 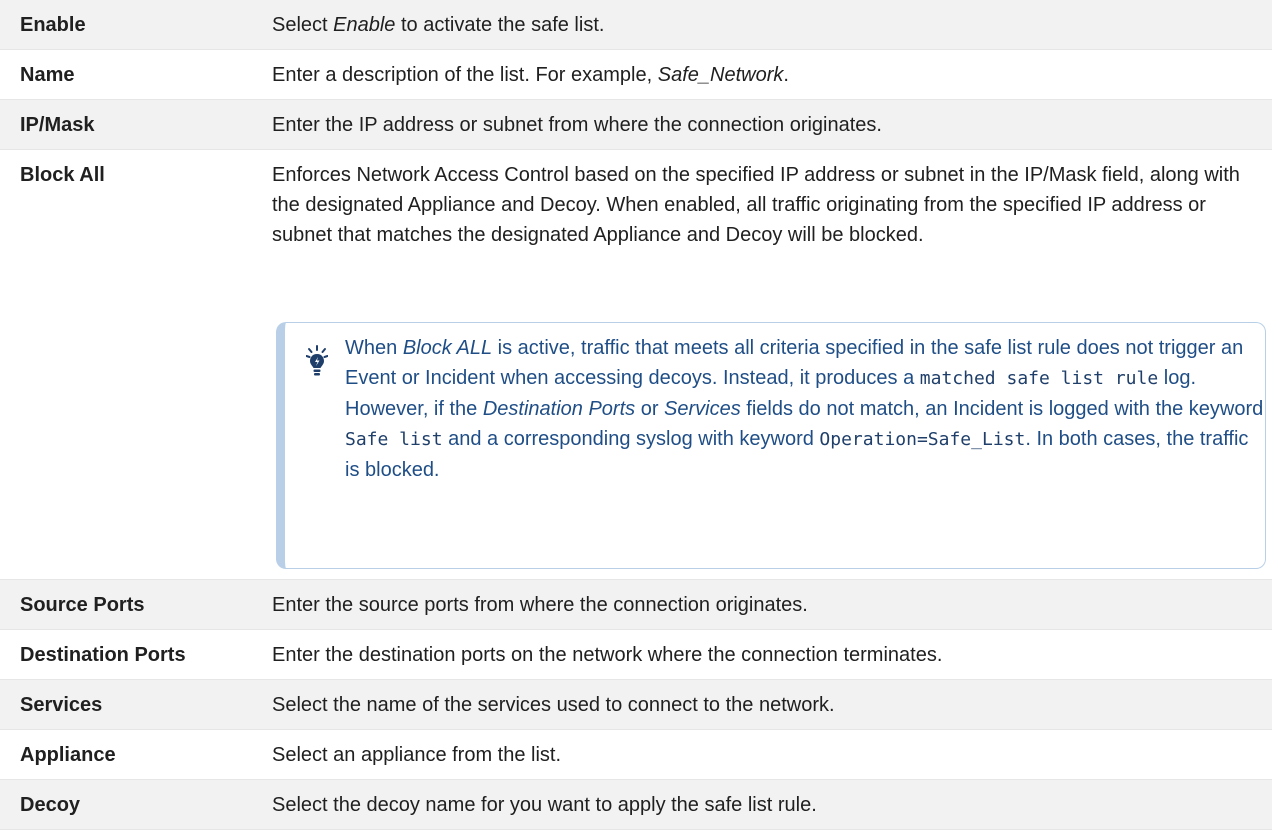 I want to click on row-description: Select an appliance from the list., so click(x=417, y=755).